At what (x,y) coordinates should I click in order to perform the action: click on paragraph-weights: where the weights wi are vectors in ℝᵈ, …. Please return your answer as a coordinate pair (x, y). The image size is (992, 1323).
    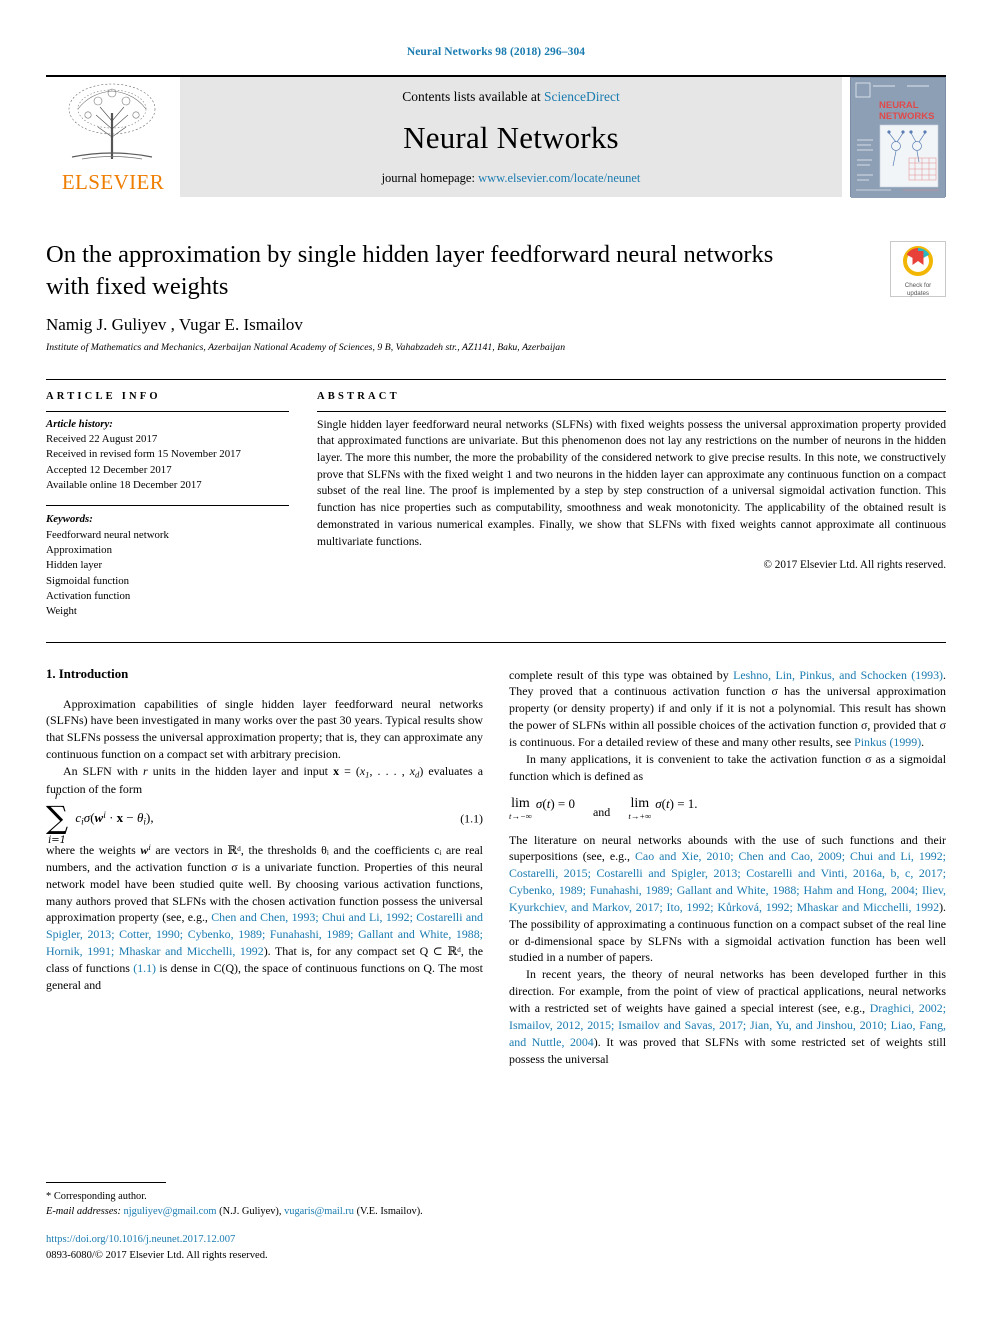
    Looking at the image, I should click on (264, 917).